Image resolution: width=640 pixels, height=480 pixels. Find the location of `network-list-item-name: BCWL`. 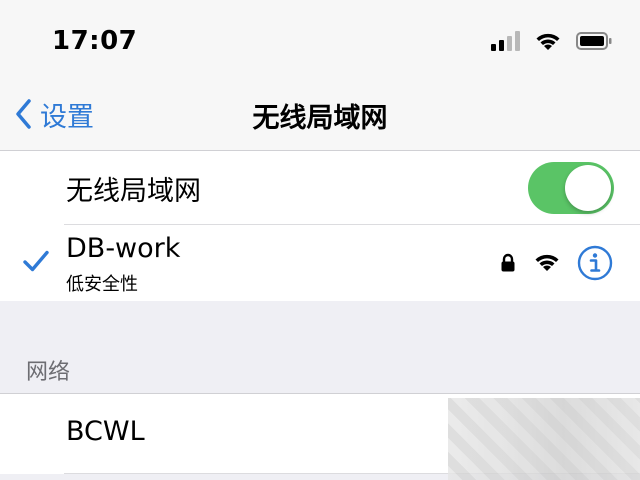

network-list-item-name: BCWL is located at coordinates (105, 431).